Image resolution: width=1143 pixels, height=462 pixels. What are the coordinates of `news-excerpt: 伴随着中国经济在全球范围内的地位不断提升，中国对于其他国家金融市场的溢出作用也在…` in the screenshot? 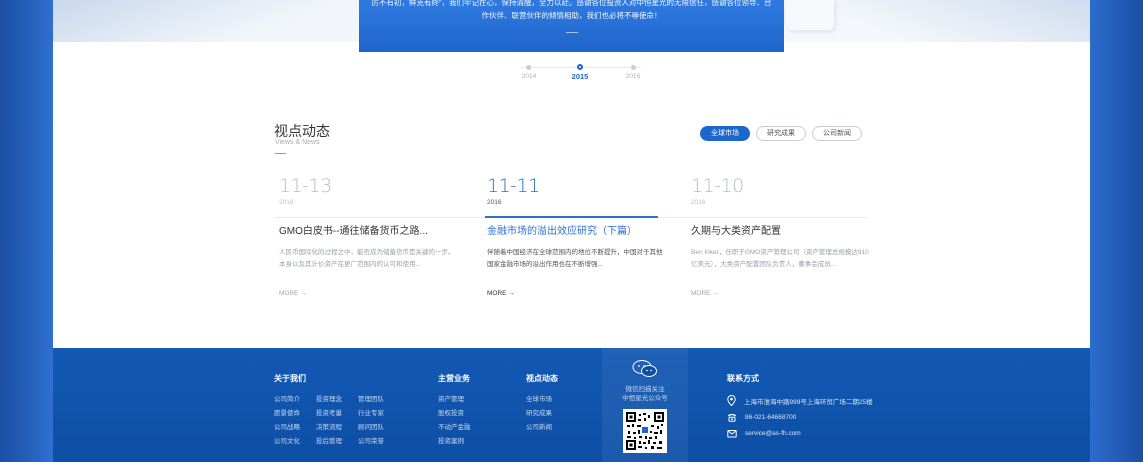 It's located at (575, 258).